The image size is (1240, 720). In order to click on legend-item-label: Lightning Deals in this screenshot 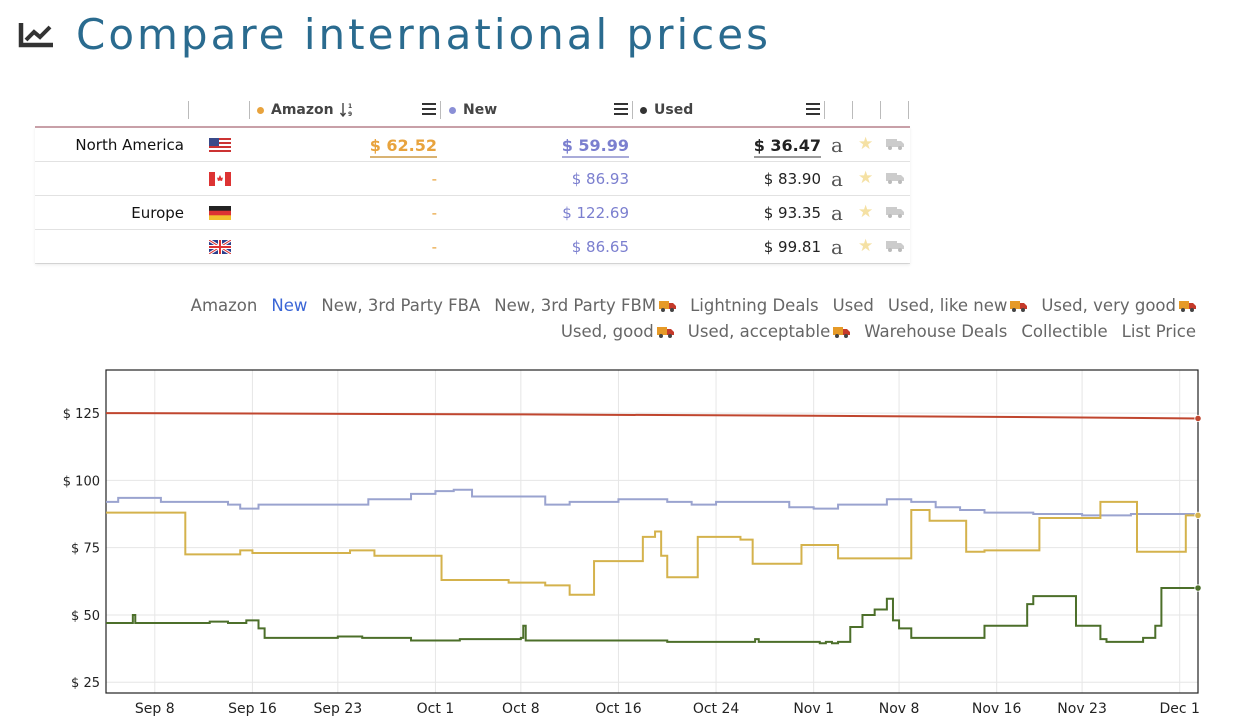, I will do `click(754, 305)`.